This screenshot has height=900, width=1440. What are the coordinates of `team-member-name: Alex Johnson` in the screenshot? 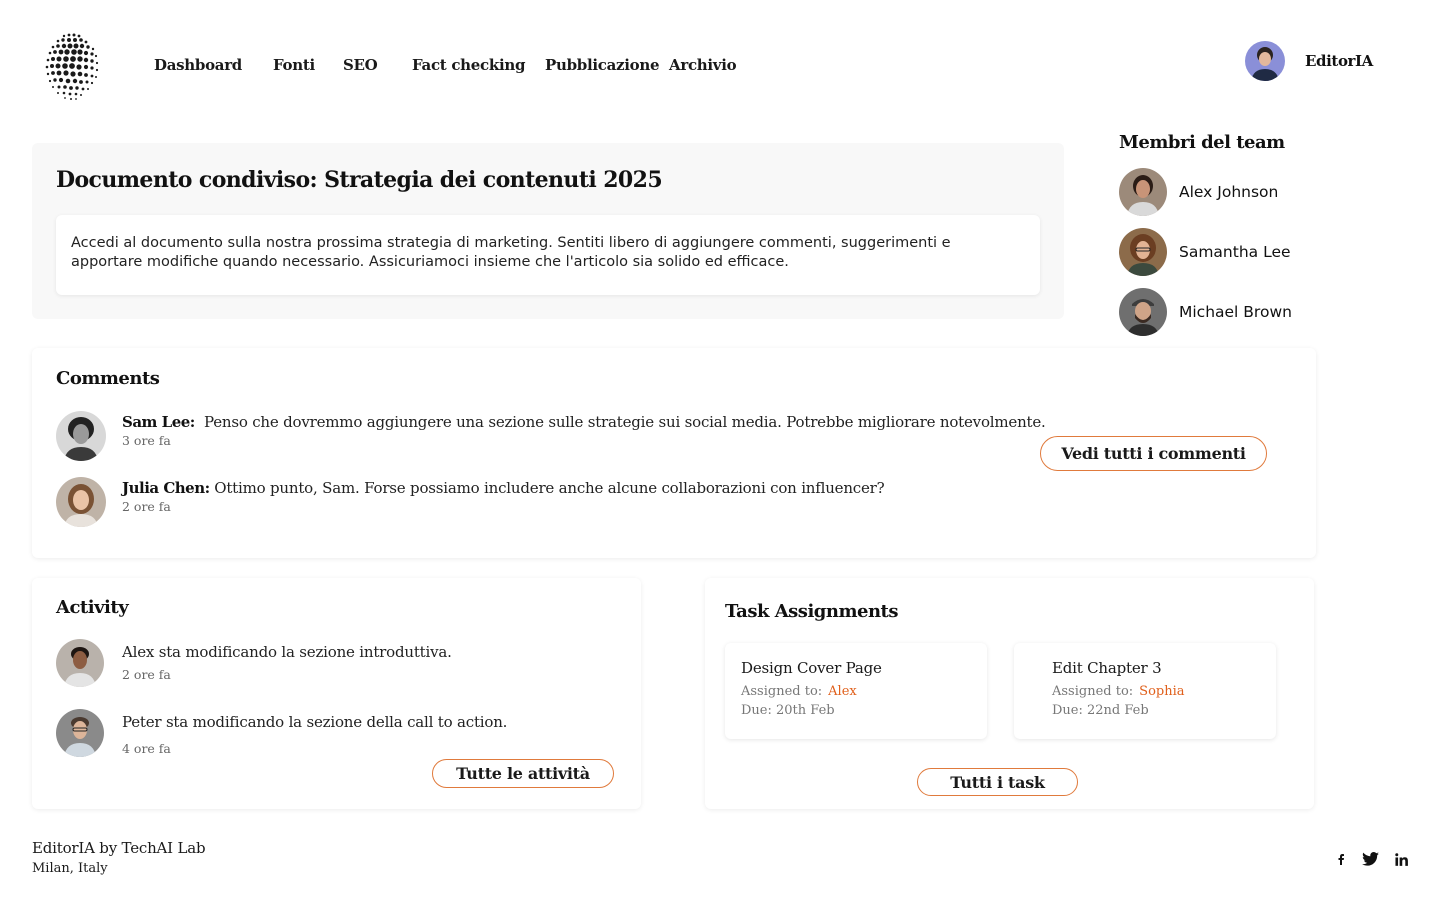 It's located at (1229, 192).